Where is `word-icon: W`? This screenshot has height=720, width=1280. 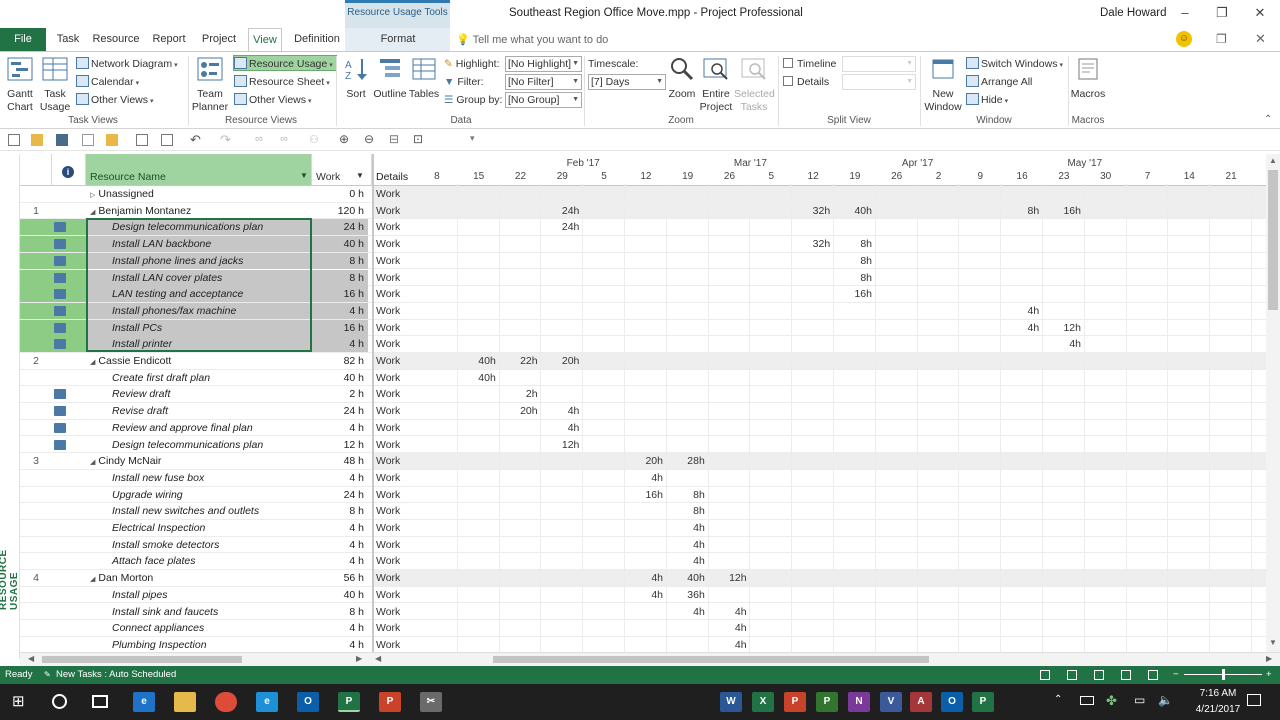 word-icon: W is located at coordinates (731, 702).